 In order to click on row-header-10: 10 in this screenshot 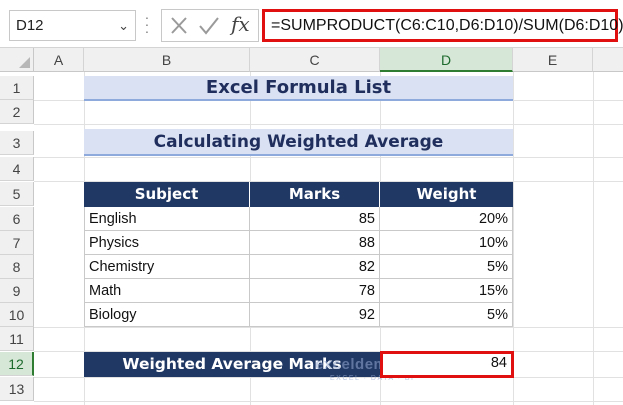, I will do `click(17, 315)`.